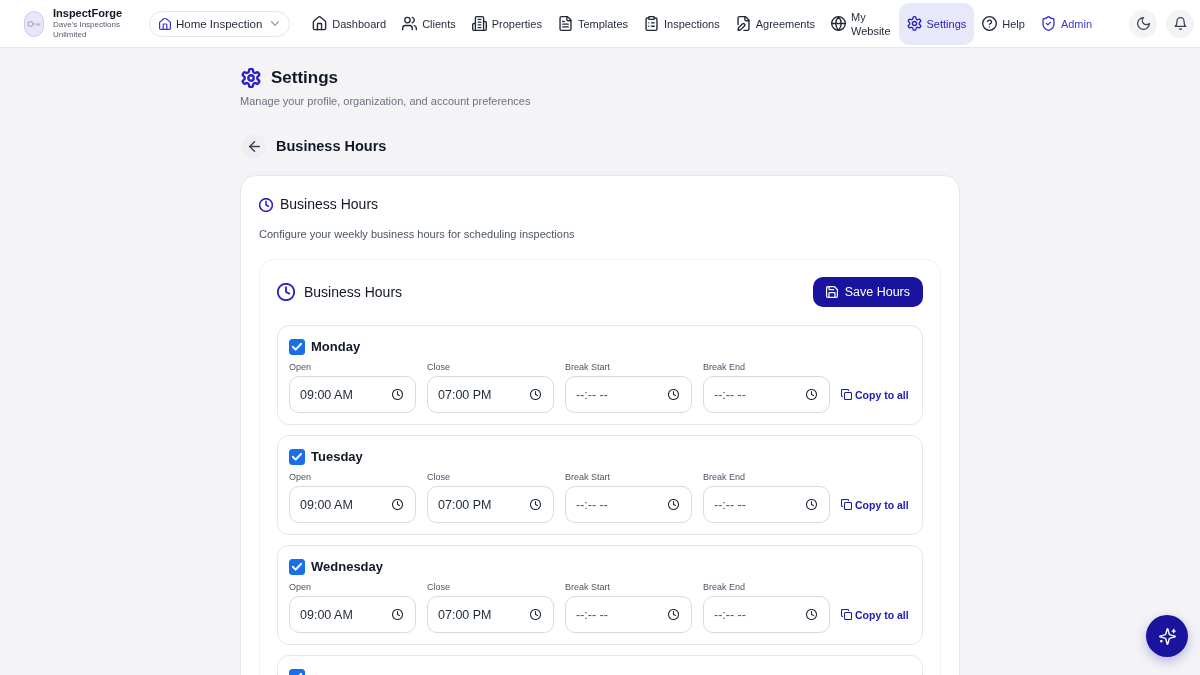  Describe the element at coordinates (220, 23) in the screenshot. I see `workspace-selector: Home Inspection` at that location.